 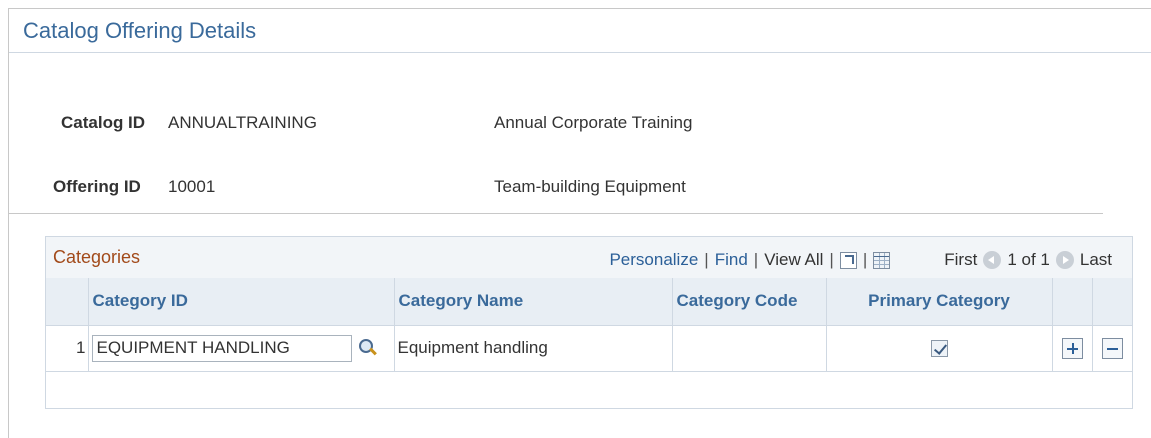 I want to click on grid-title: Categories, so click(x=97, y=257).